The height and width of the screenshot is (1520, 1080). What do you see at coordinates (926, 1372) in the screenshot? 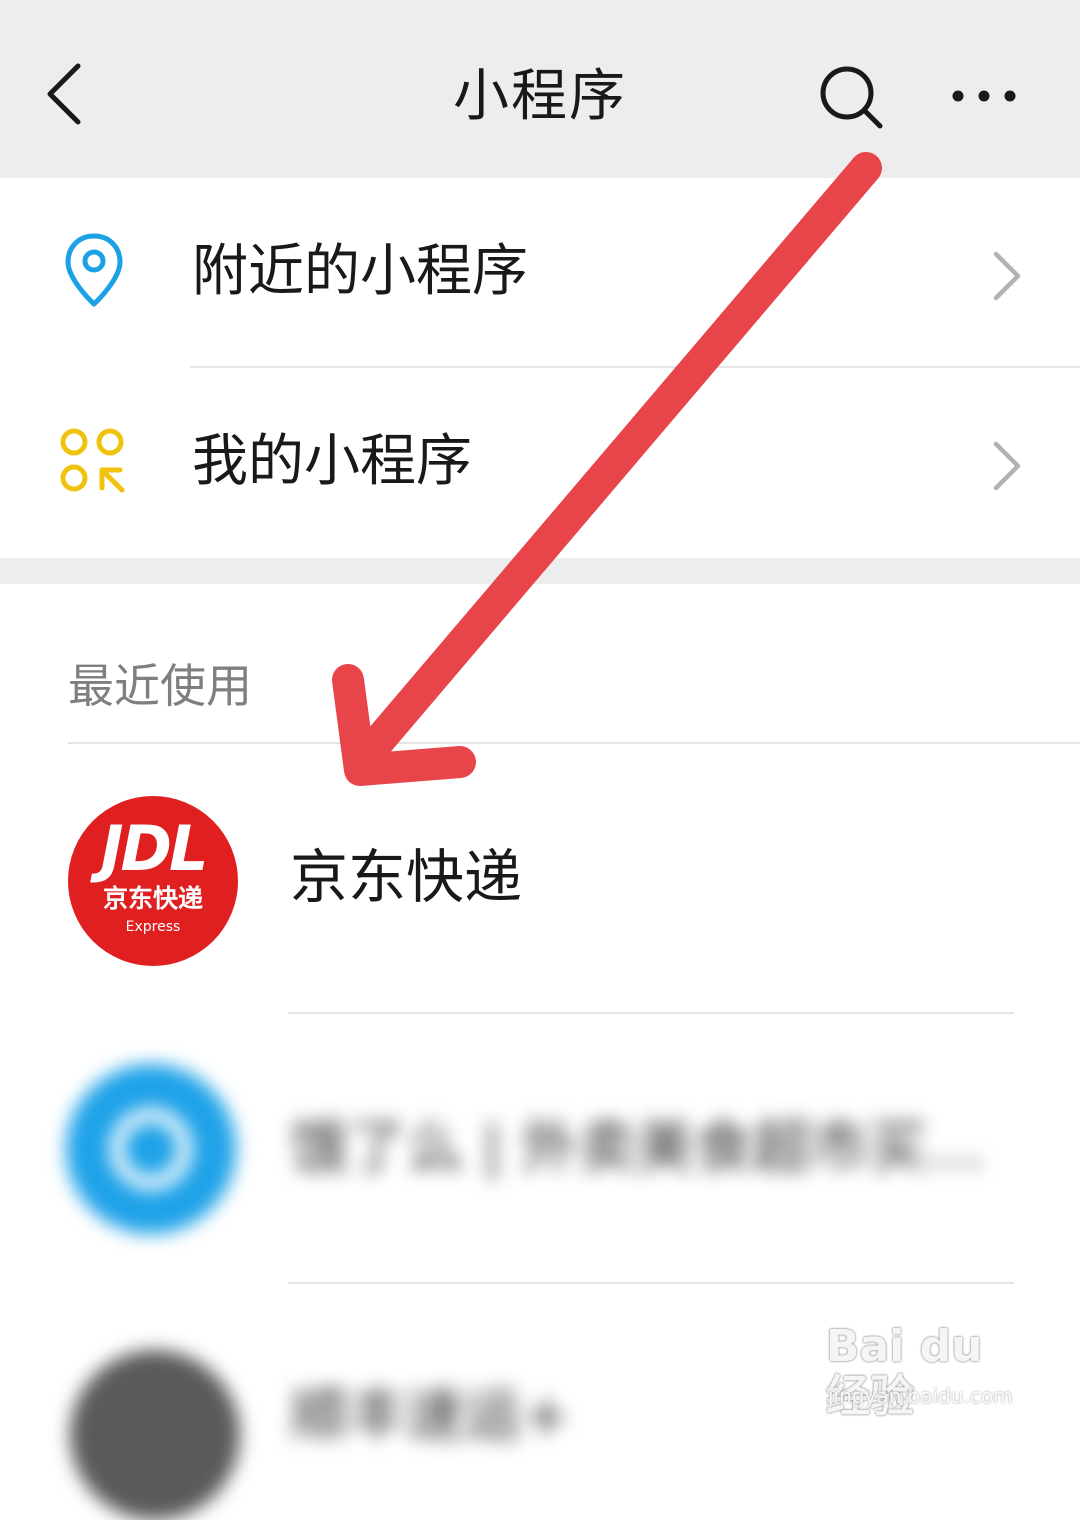
I see `baidu-jingyan-watermark: Bai du 经验 jingyan.baidu.com` at bounding box center [926, 1372].